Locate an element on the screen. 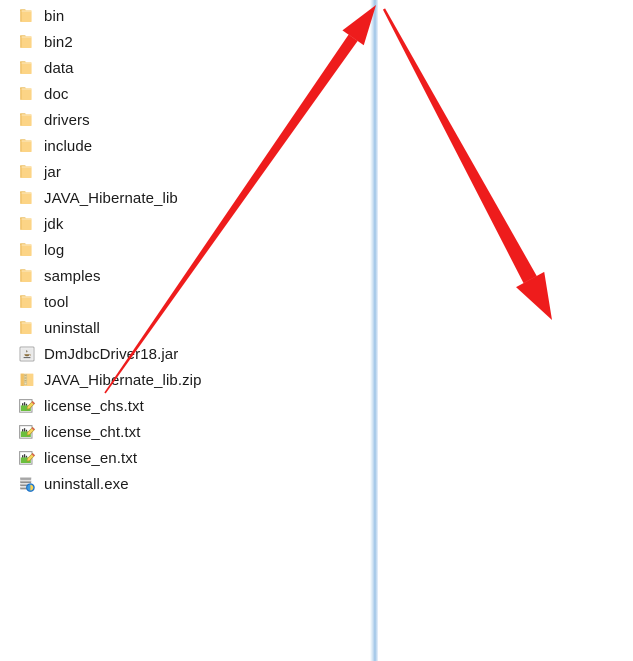 Image resolution: width=633 pixels, height=661 pixels. list-item: JAVA_Hibernate_lib.zip is located at coordinates (110, 380).